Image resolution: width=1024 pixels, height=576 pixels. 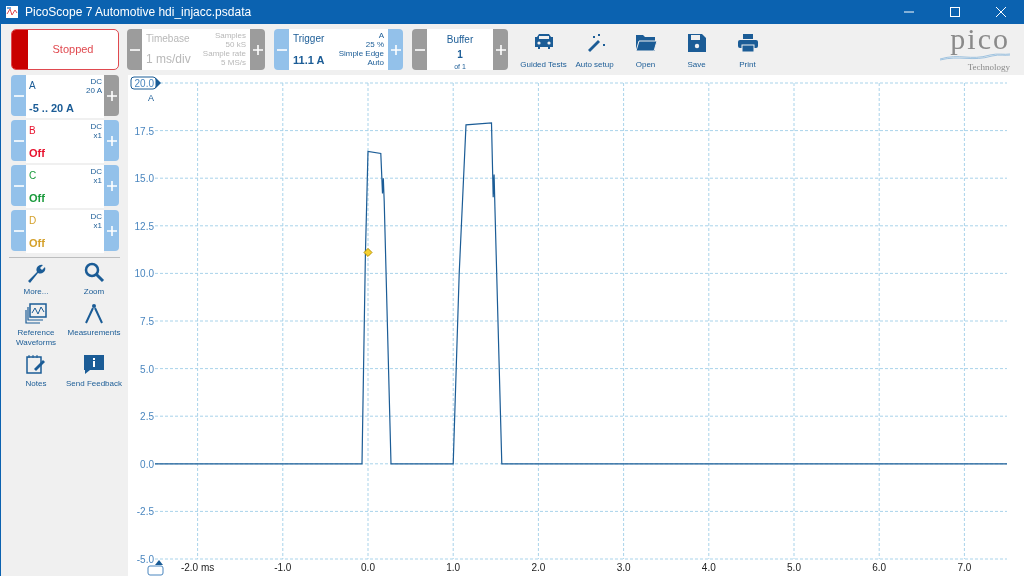 What do you see at coordinates (144, 226) in the screenshot?
I see `axis-label: 12.5` at bounding box center [144, 226].